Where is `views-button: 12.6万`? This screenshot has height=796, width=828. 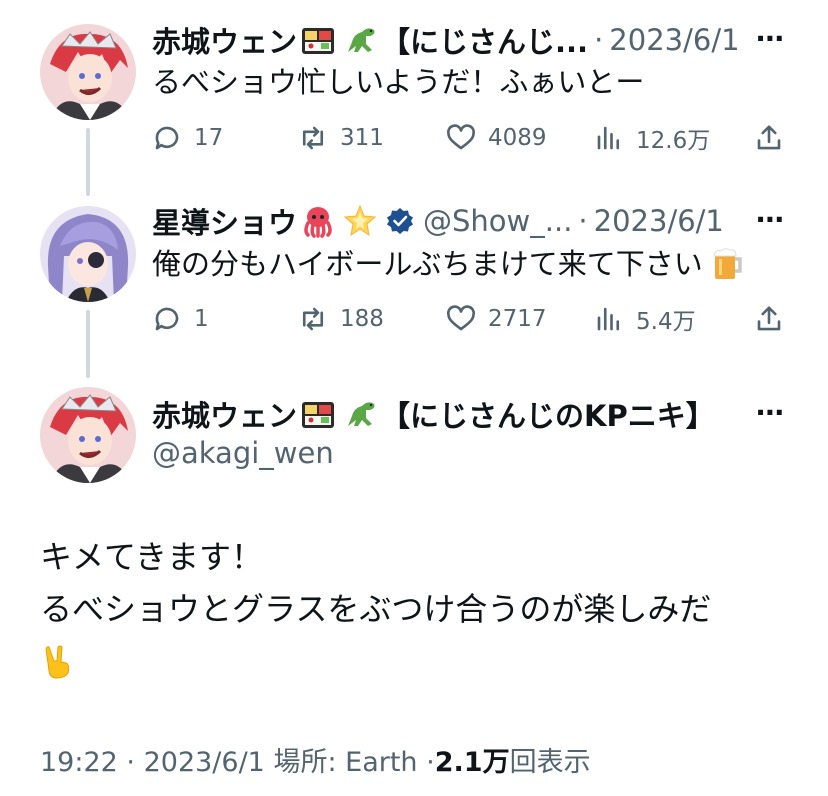 views-button: 12.6万 is located at coordinates (652, 138).